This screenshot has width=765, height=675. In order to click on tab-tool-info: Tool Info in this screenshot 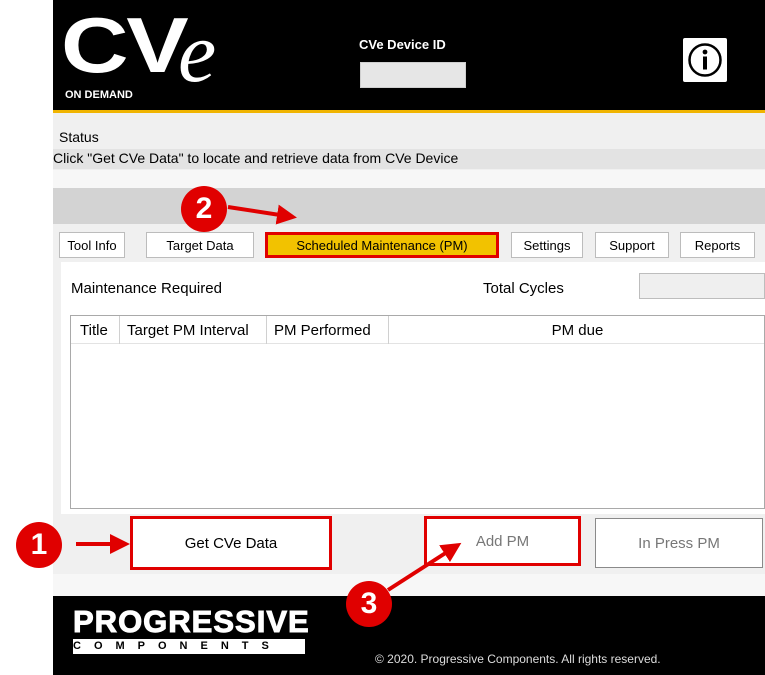, I will do `click(92, 245)`.